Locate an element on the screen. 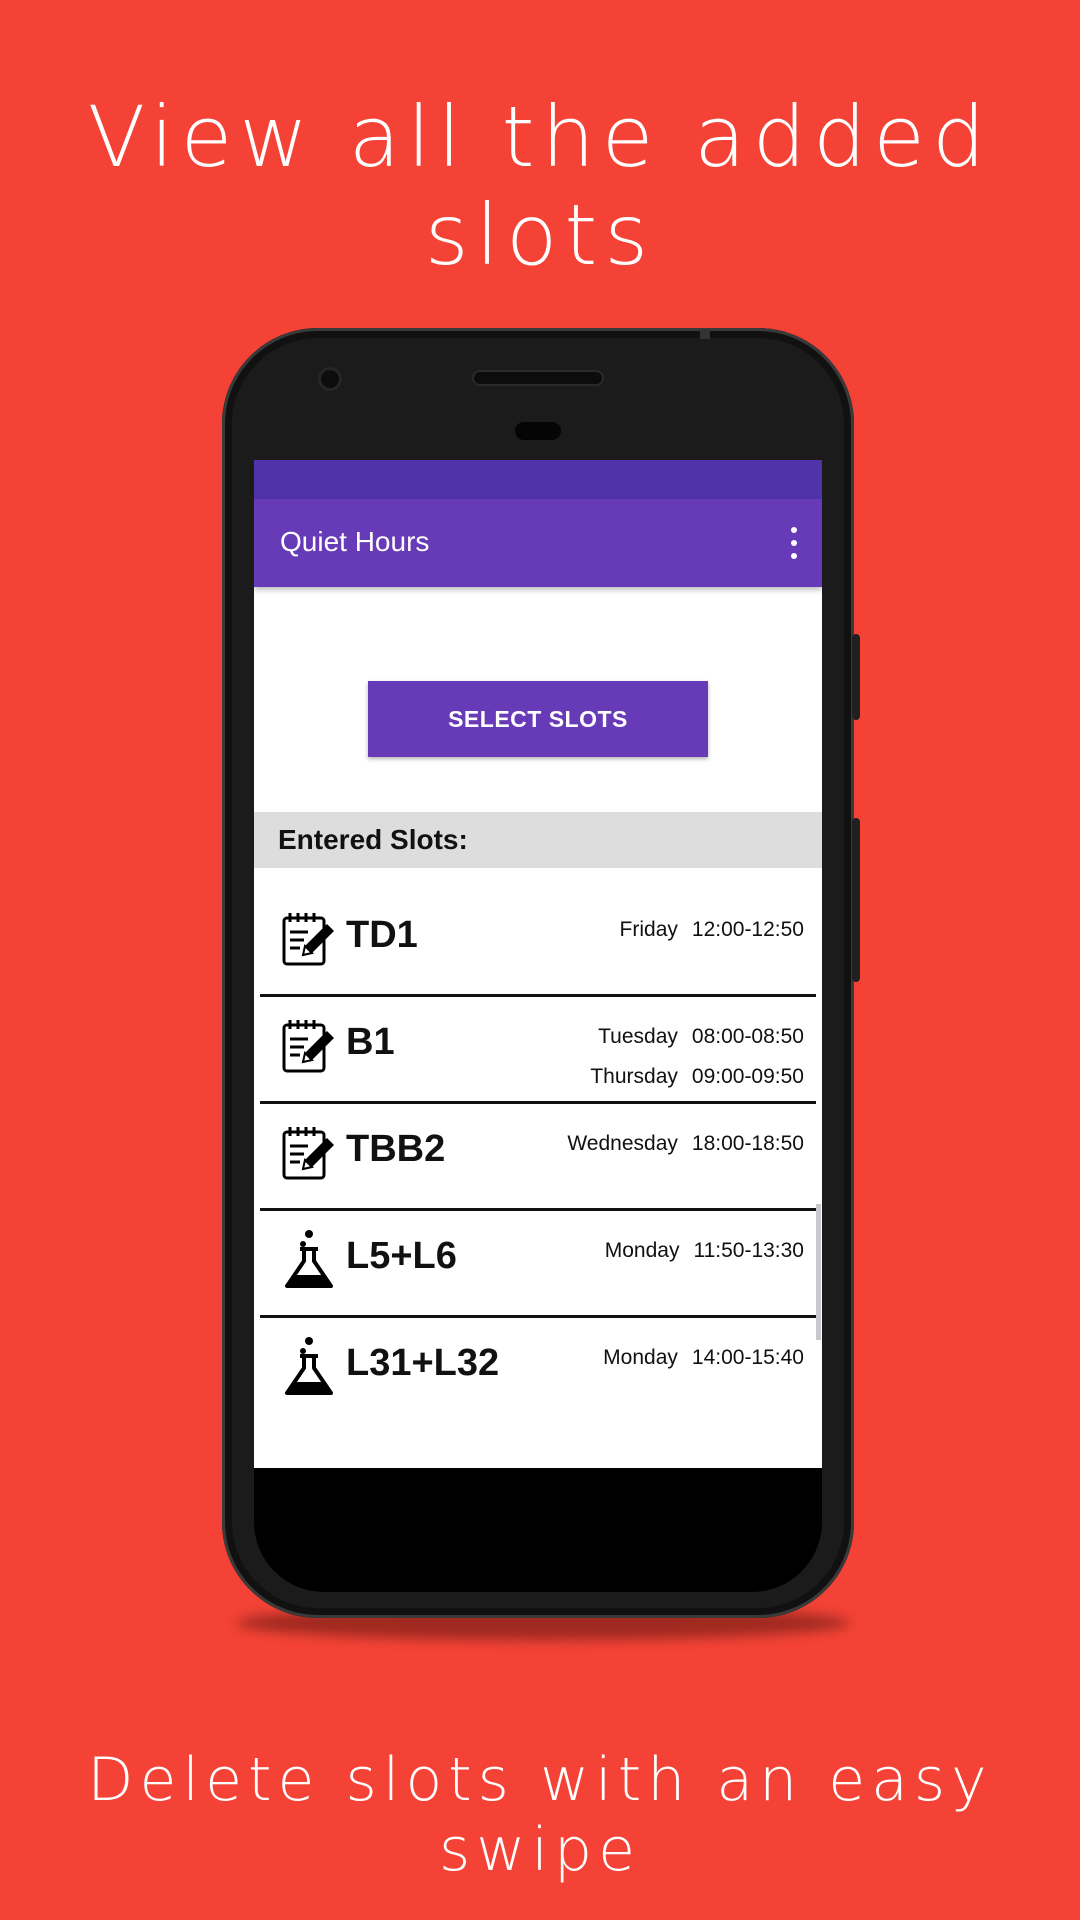 The image size is (1080, 1920). promo-headline-top: View all the added slots is located at coordinates (540, 186).